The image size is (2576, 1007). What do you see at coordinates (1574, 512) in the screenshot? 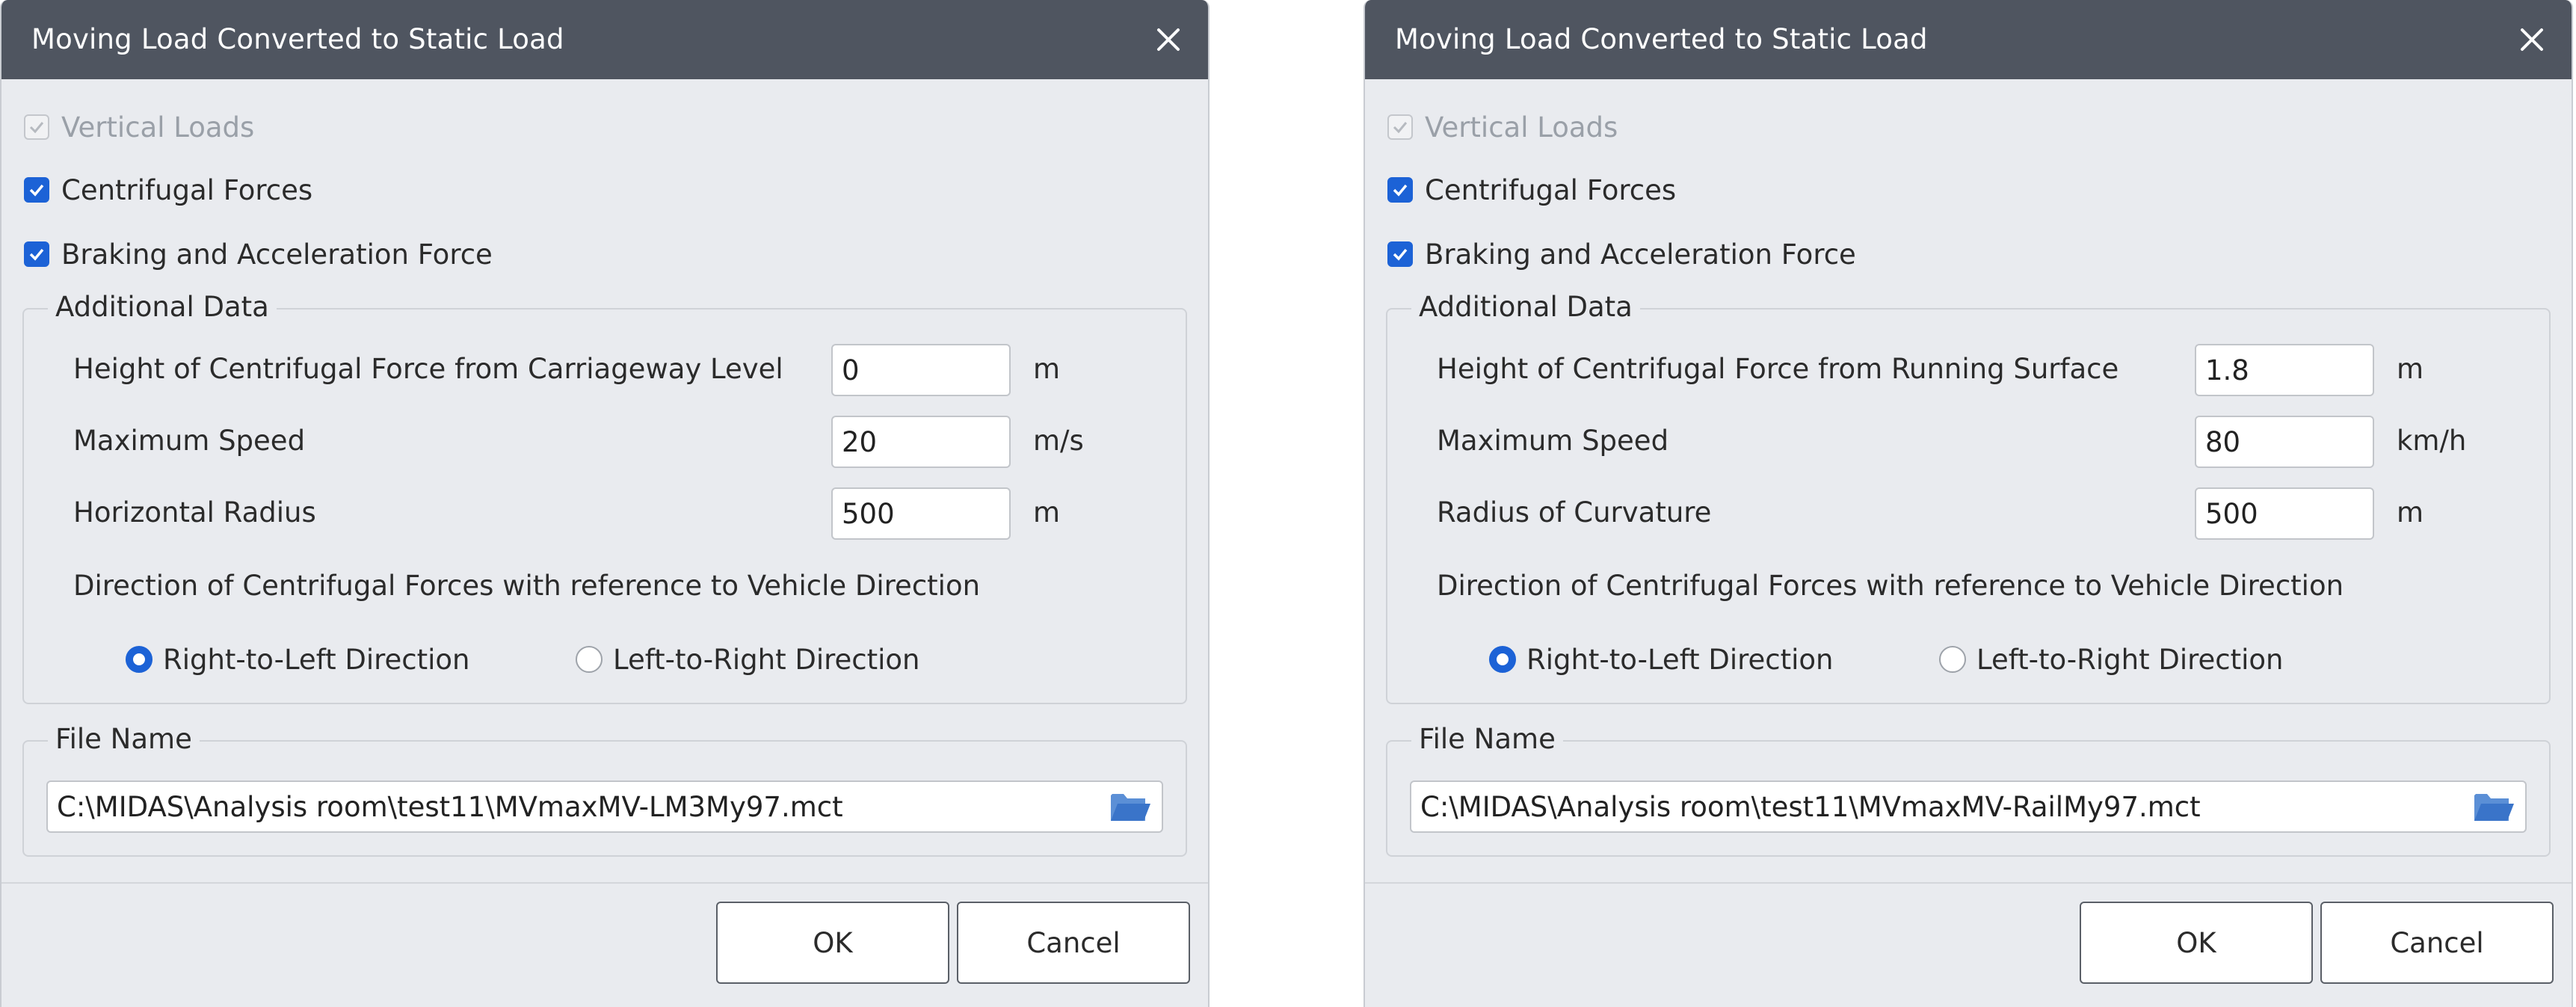
I see `radius-label: Radius of Curvature` at bounding box center [1574, 512].